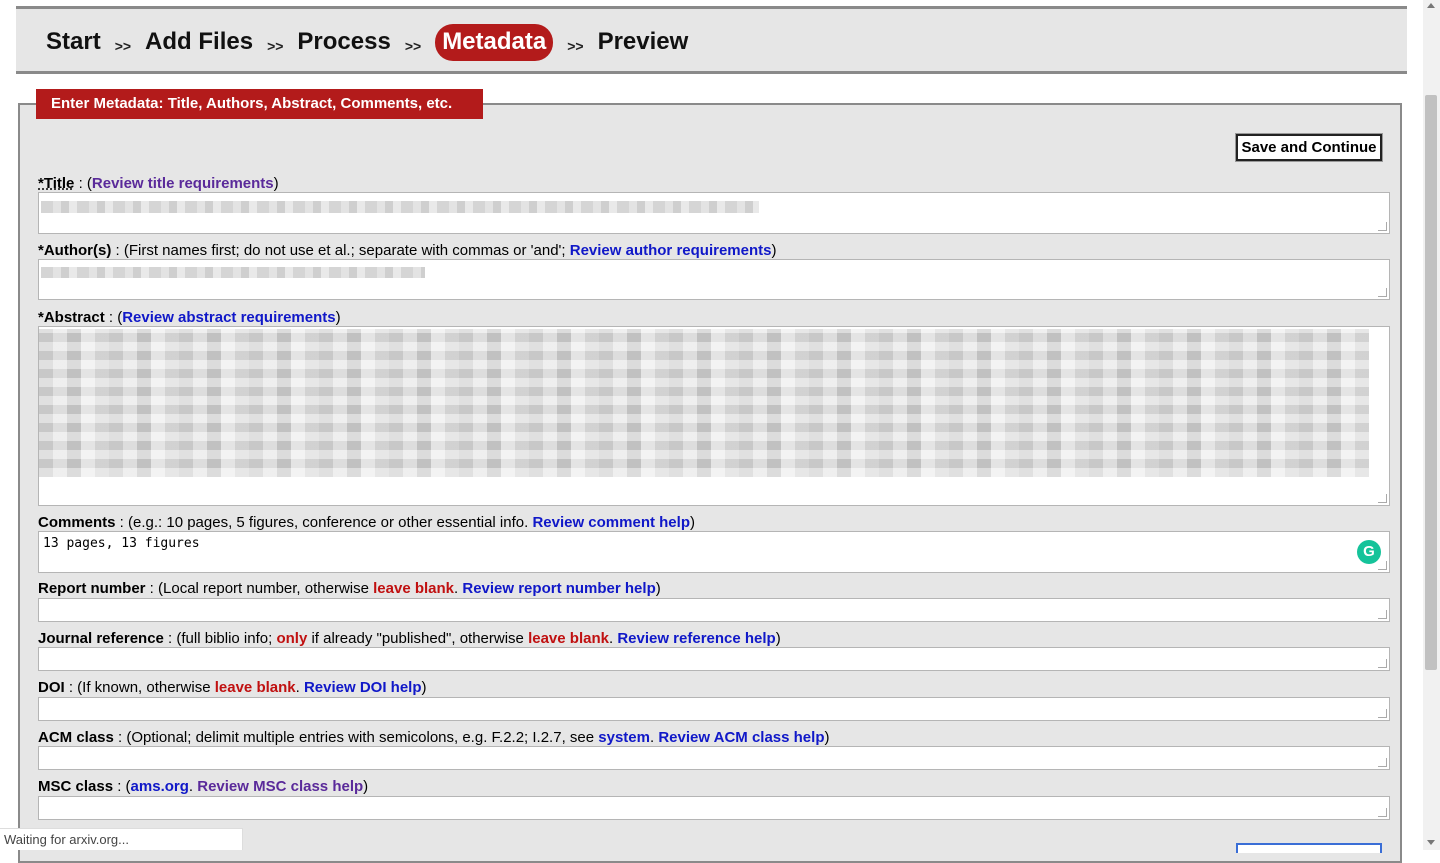 This screenshot has height=863, width=1440. I want to click on acm-system-link: system, so click(624, 737).